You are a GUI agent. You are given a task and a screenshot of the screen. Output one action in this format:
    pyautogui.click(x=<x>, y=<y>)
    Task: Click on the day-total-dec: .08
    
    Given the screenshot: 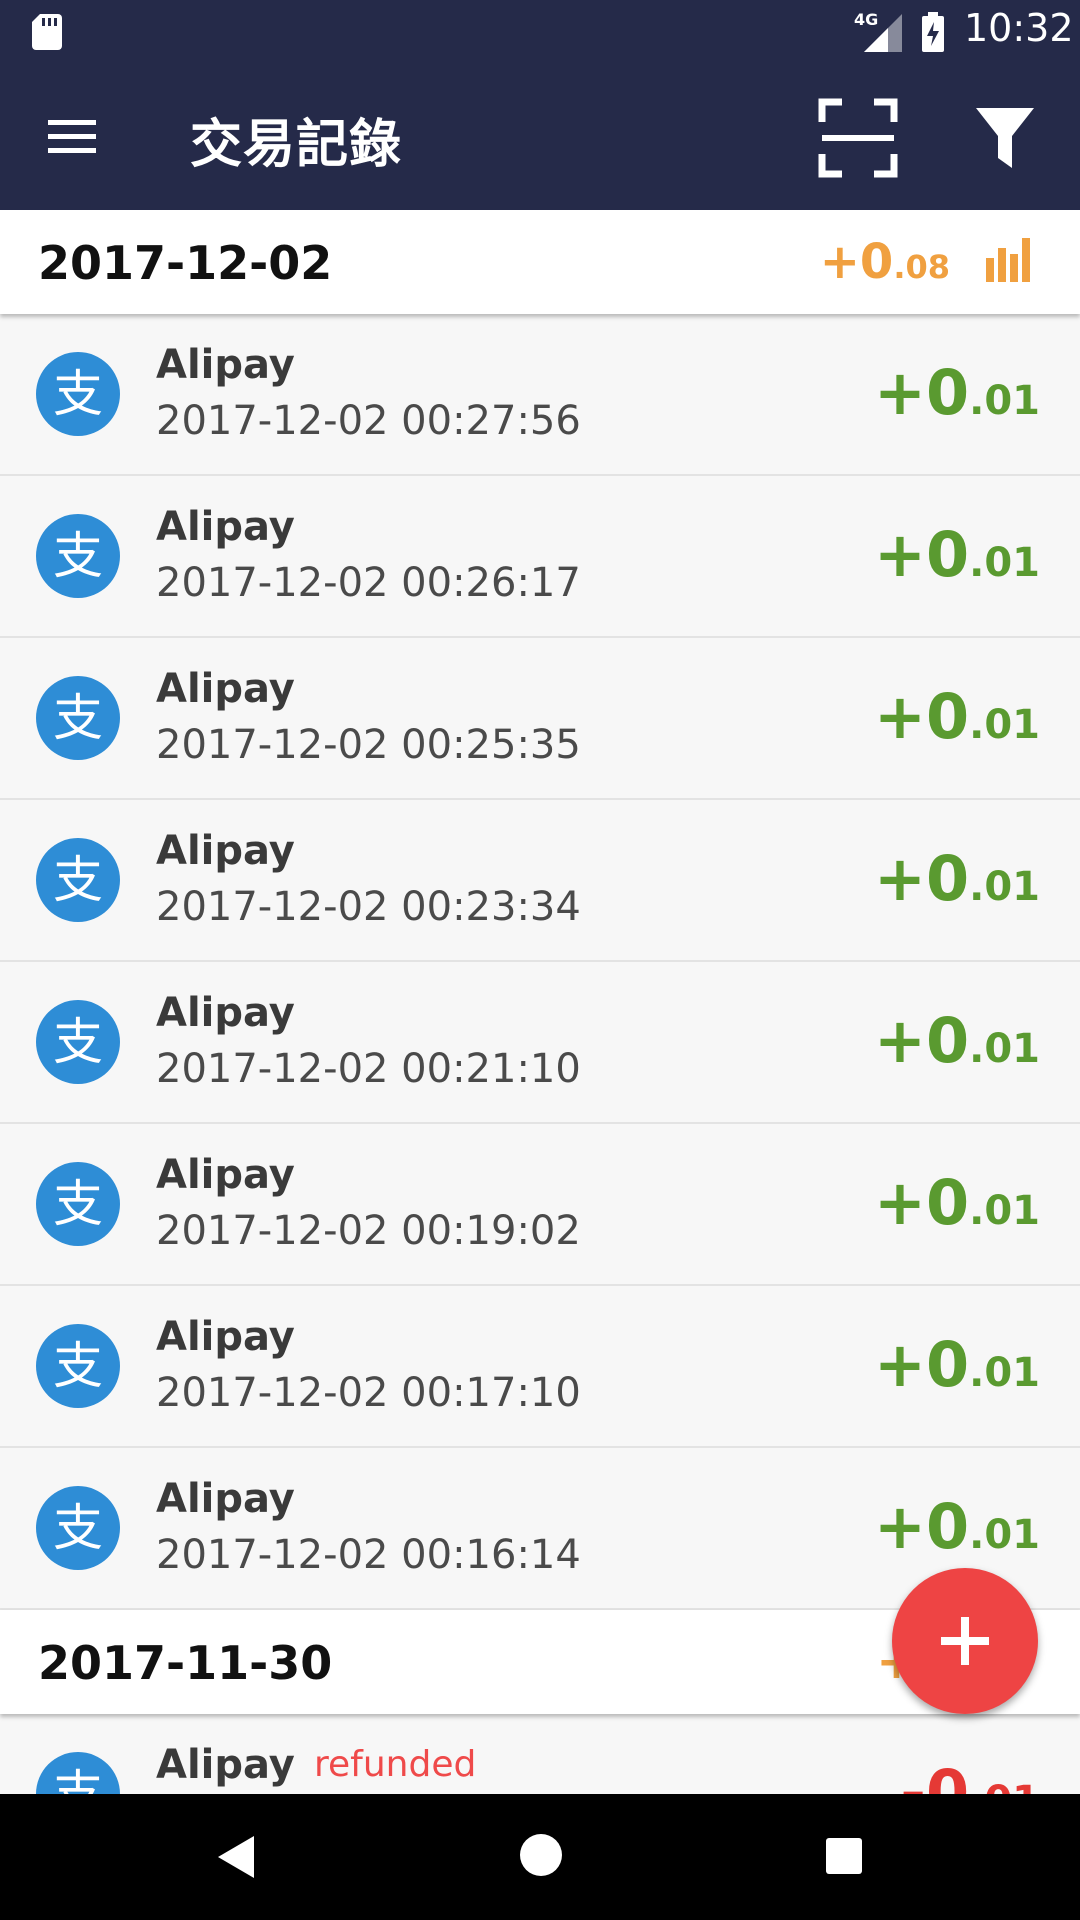 What is the action you would take?
    pyautogui.click(x=921, y=267)
    